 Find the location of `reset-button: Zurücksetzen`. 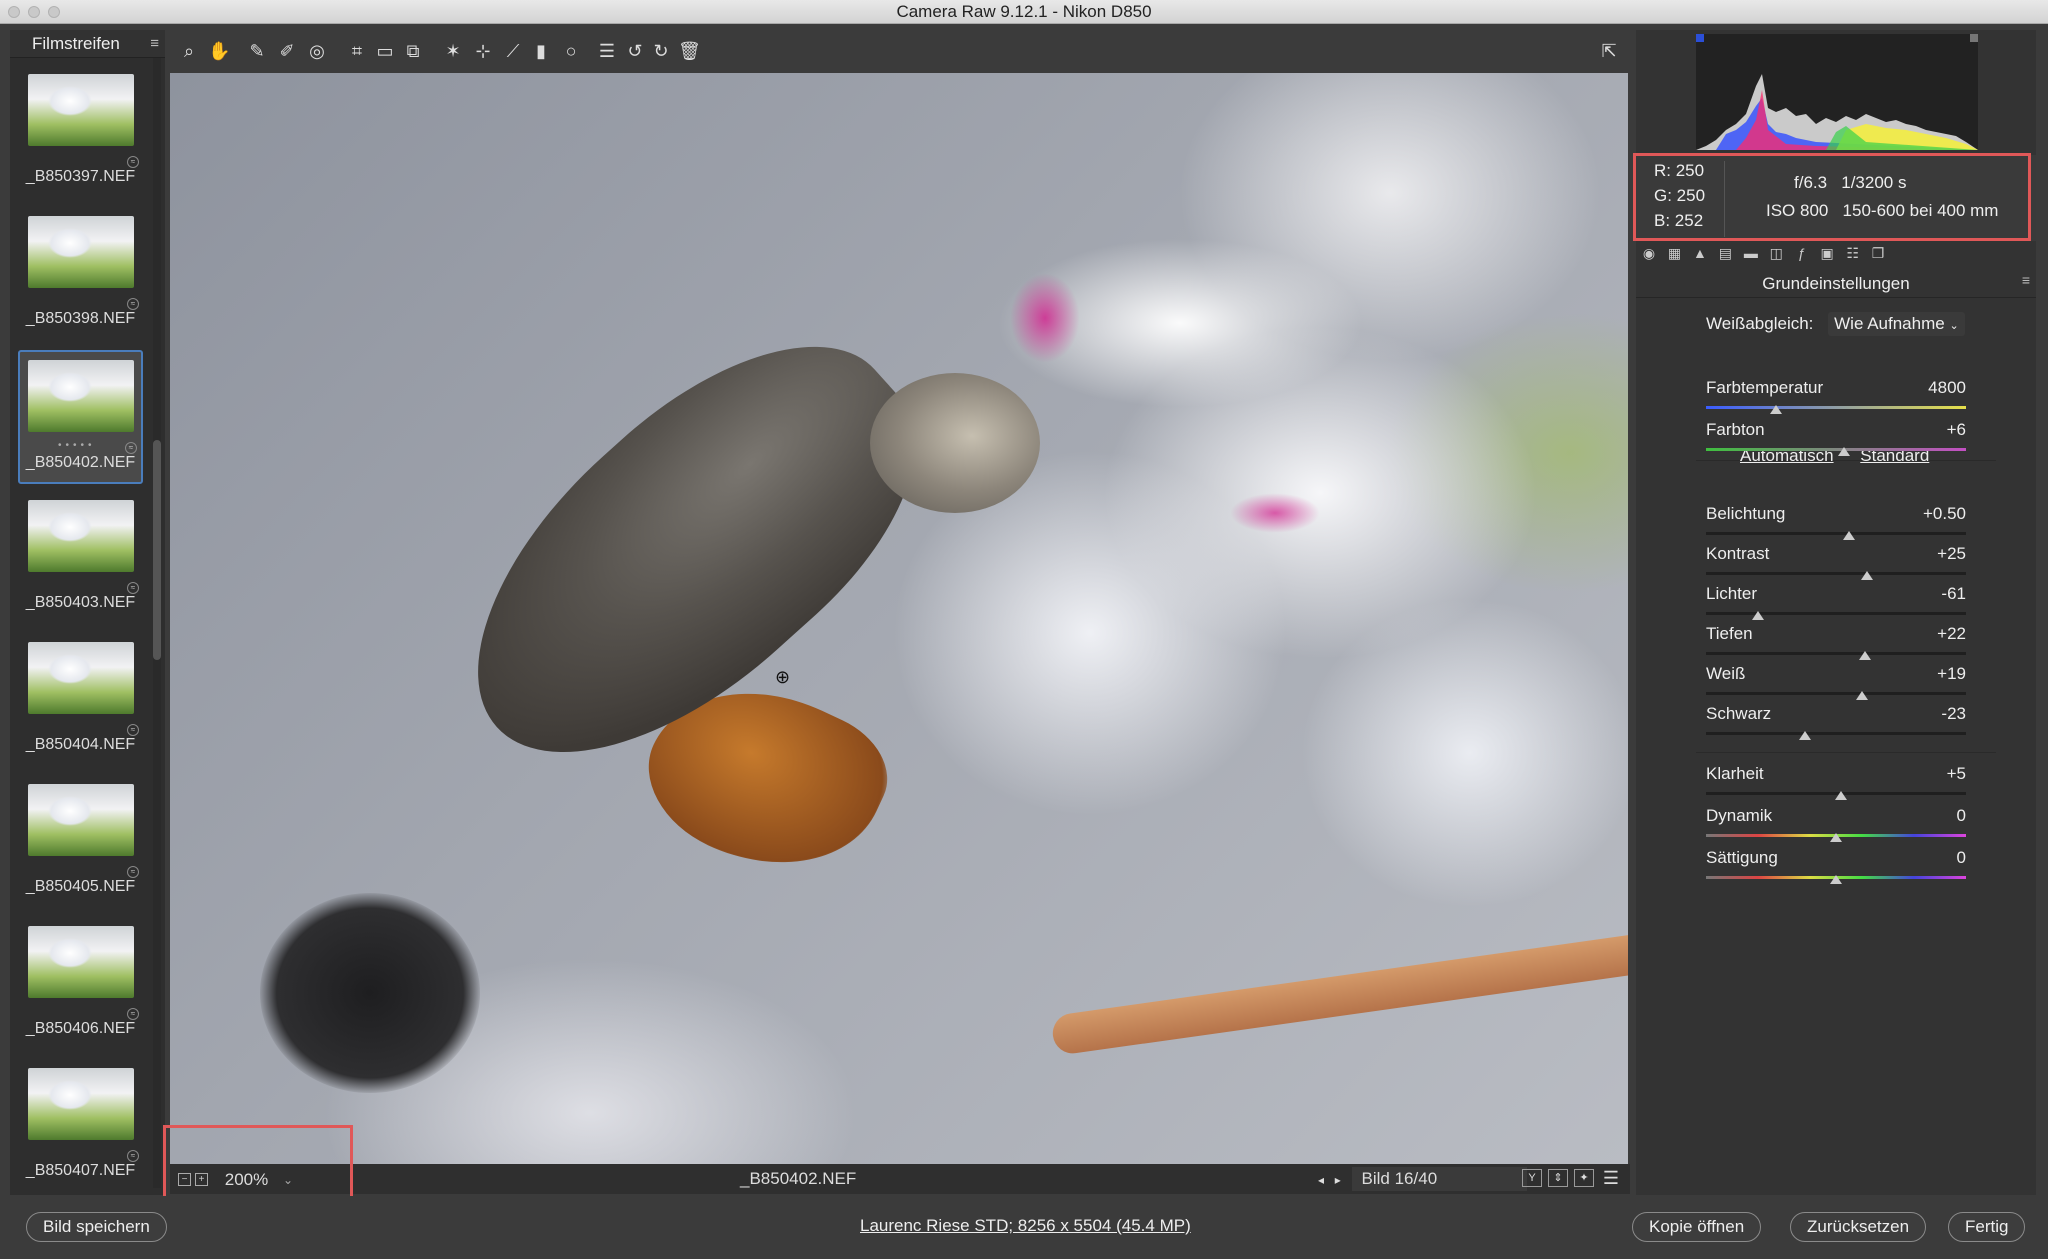

reset-button: Zurücksetzen is located at coordinates (1858, 1227).